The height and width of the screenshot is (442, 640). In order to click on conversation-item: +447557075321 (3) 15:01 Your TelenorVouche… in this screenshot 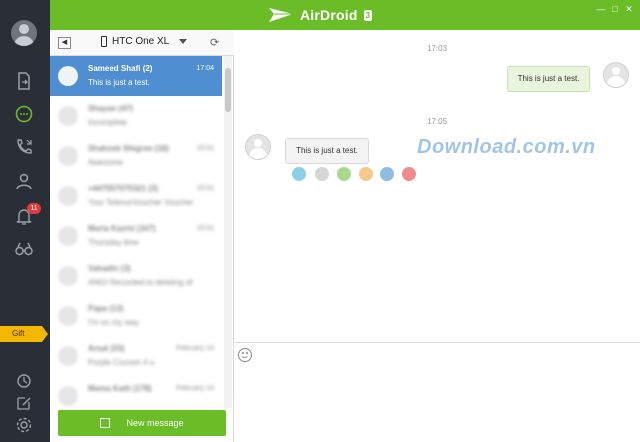, I will do `click(136, 196)`.